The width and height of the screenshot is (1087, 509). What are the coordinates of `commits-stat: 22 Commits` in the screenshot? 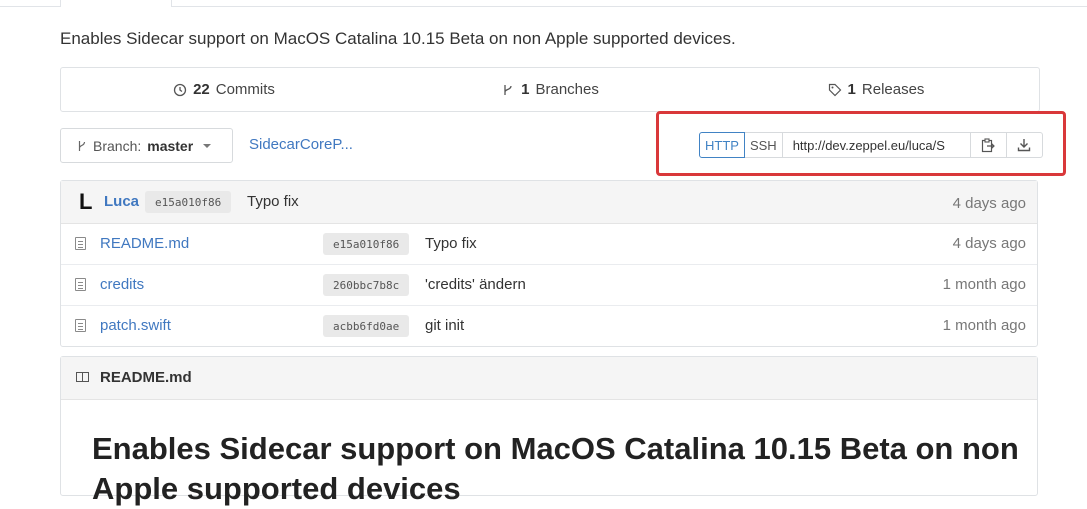 It's located at (224, 89).